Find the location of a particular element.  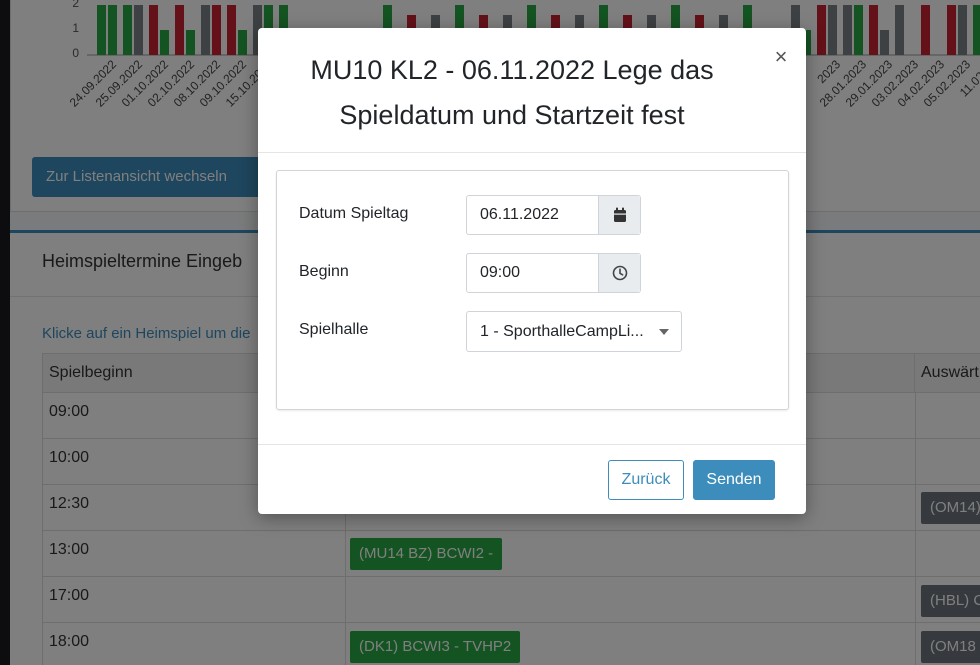

date-value: 06.11.2022 is located at coordinates (519, 215).